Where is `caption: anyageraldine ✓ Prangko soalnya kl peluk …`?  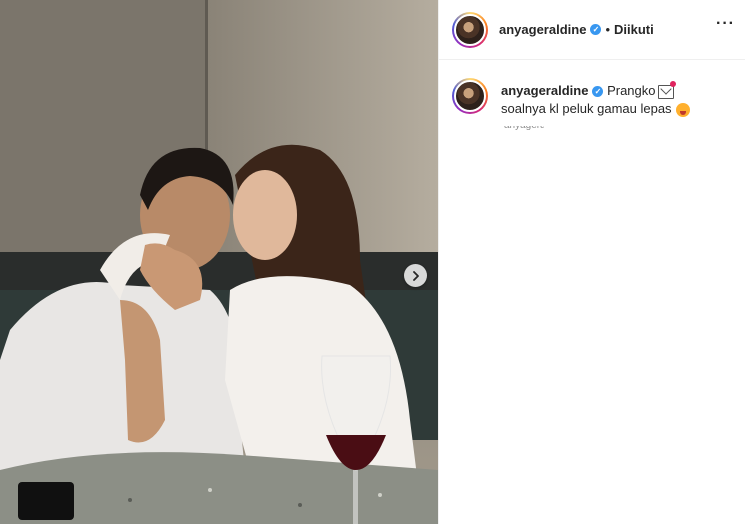
caption: anyageraldine ✓ Prangko soalnya kl peluk … is located at coordinates (571, 98).